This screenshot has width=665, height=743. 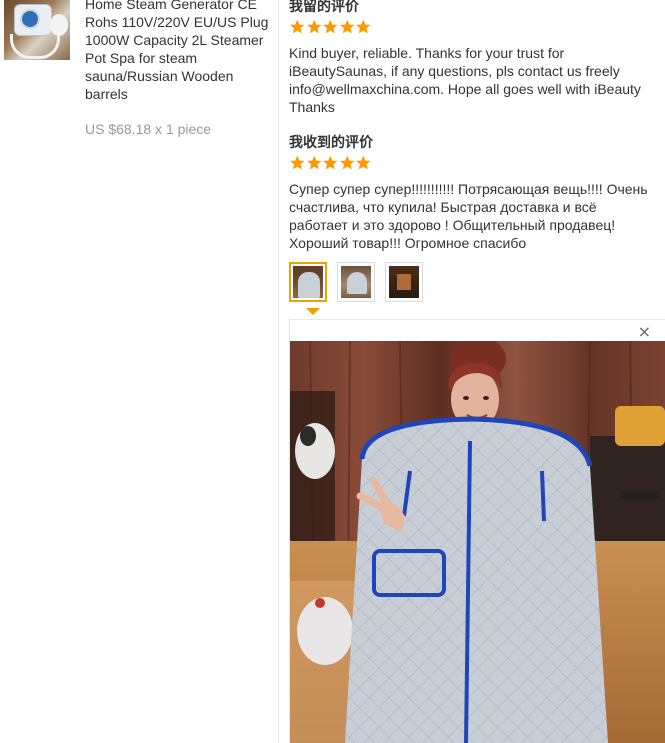 I want to click on selected-photo-pointer-icon, so click(x=313, y=311).